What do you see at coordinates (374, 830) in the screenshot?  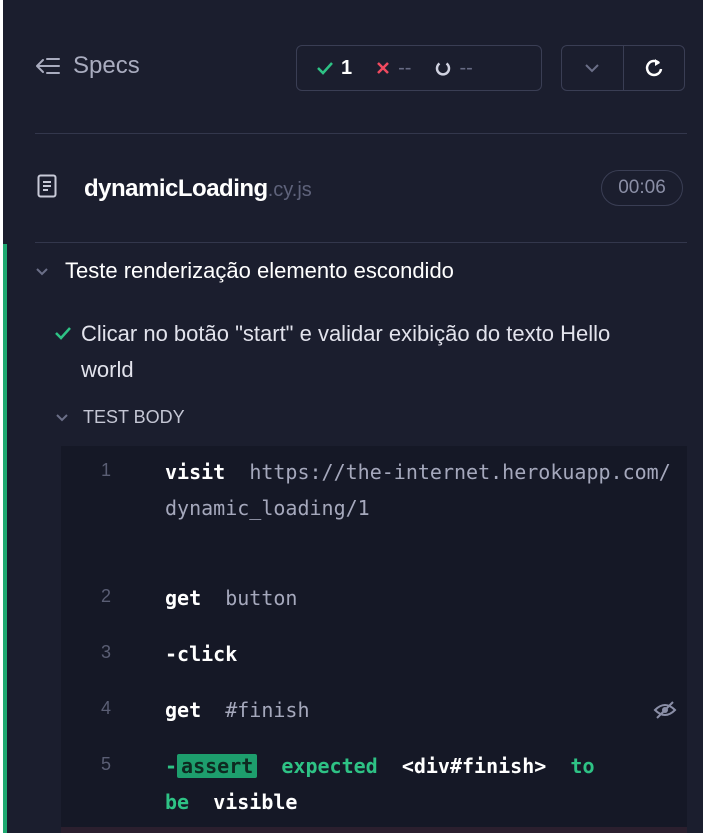 I see `next-row-edge` at bounding box center [374, 830].